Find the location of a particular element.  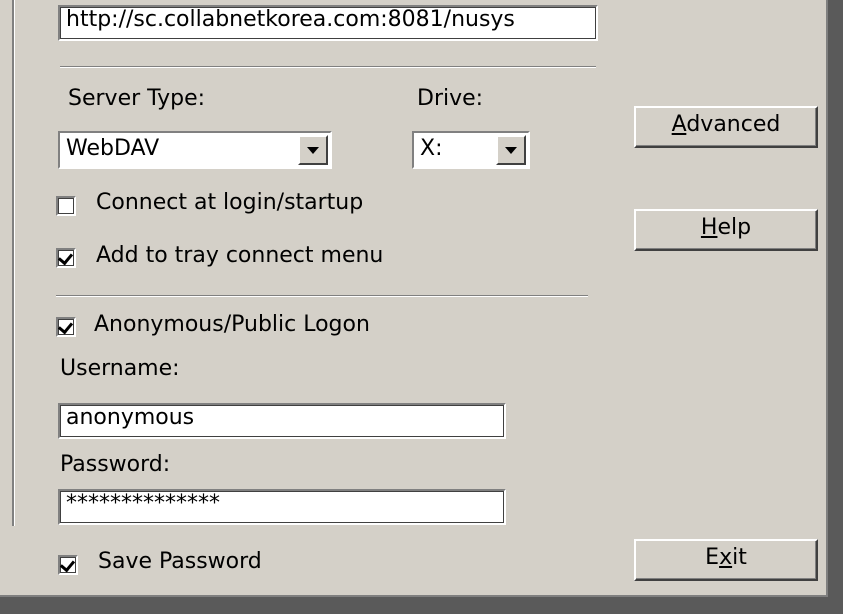

help-post: elp is located at coordinates (734, 227).